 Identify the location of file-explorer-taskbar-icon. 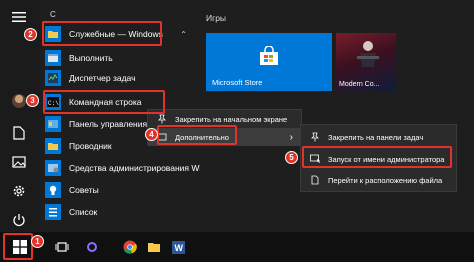
(154, 247).